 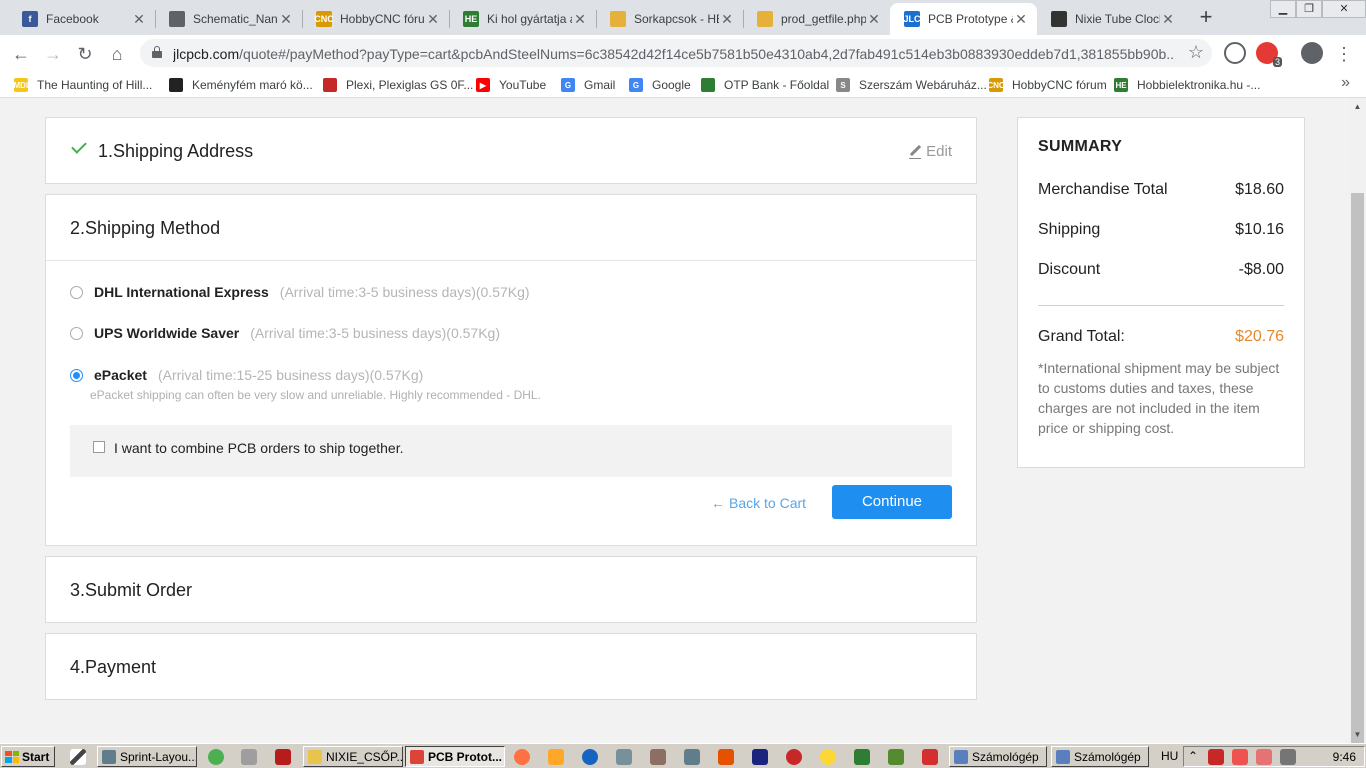 I want to click on language-indicator: HU, so click(x=1169, y=756).